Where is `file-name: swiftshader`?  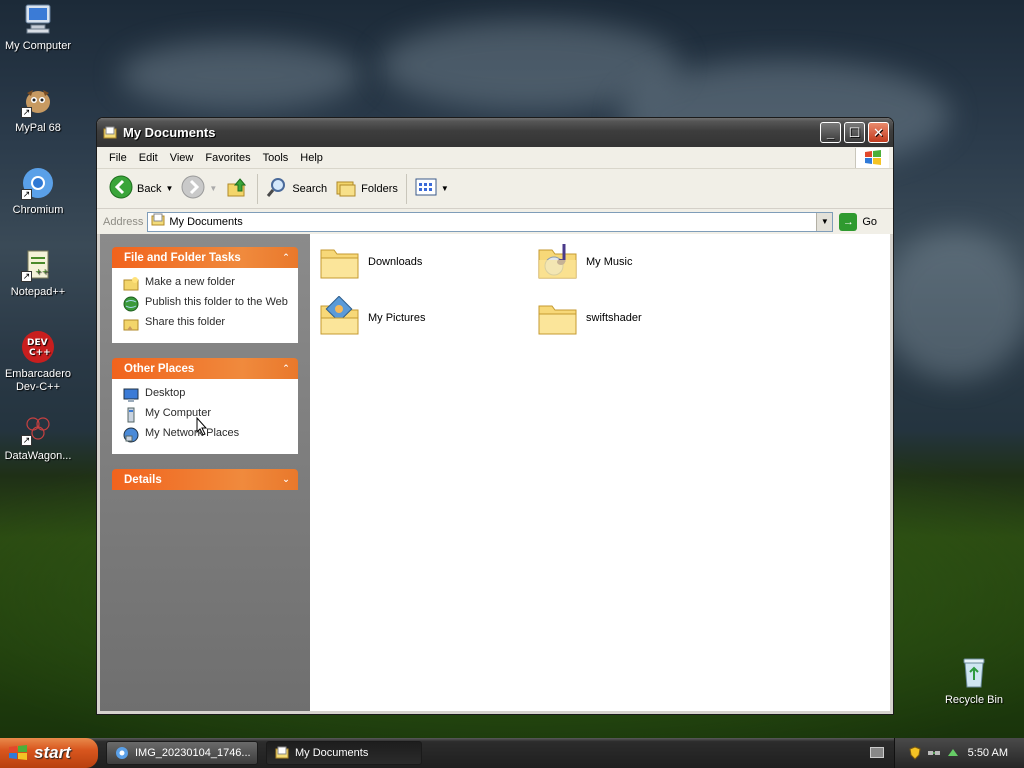
file-name: swiftshader is located at coordinates (614, 318).